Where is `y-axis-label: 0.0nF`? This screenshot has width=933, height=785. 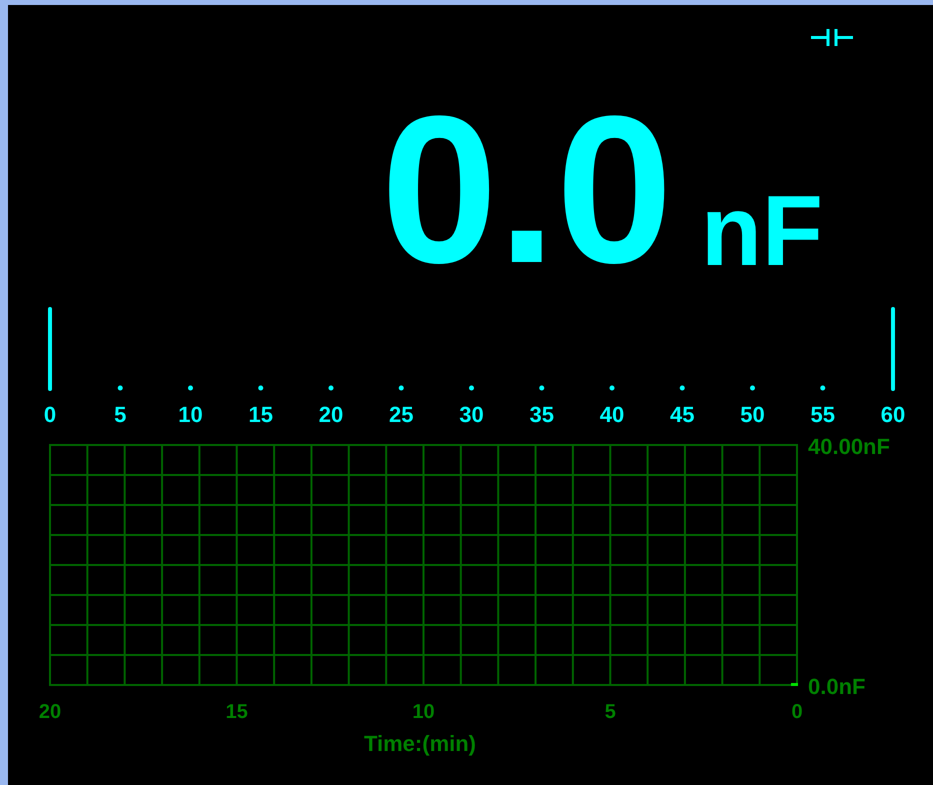
y-axis-label: 0.0nF is located at coordinates (837, 686).